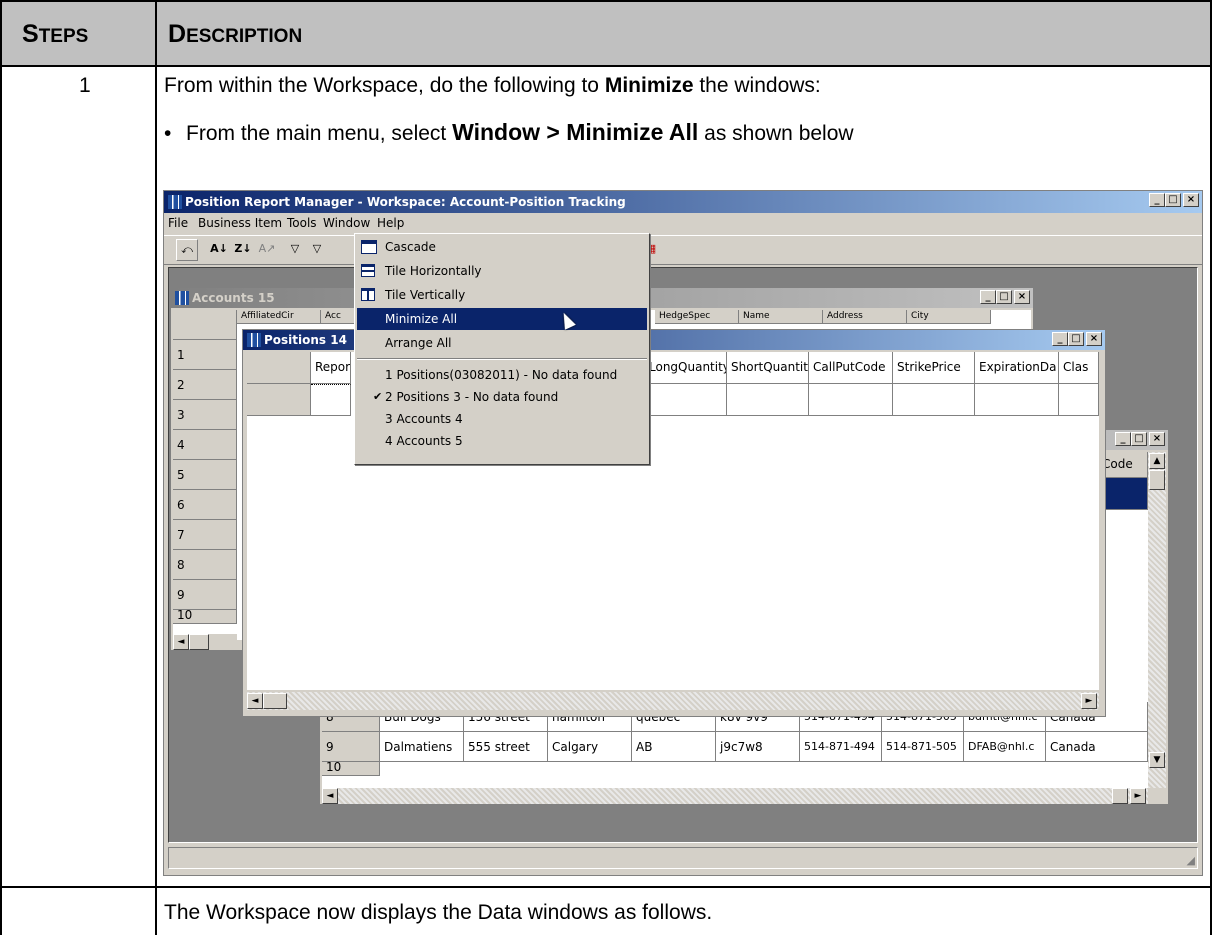 This screenshot has width=1212, height=935. I want to click on column-header: StrikePrice, so click(934, 368).